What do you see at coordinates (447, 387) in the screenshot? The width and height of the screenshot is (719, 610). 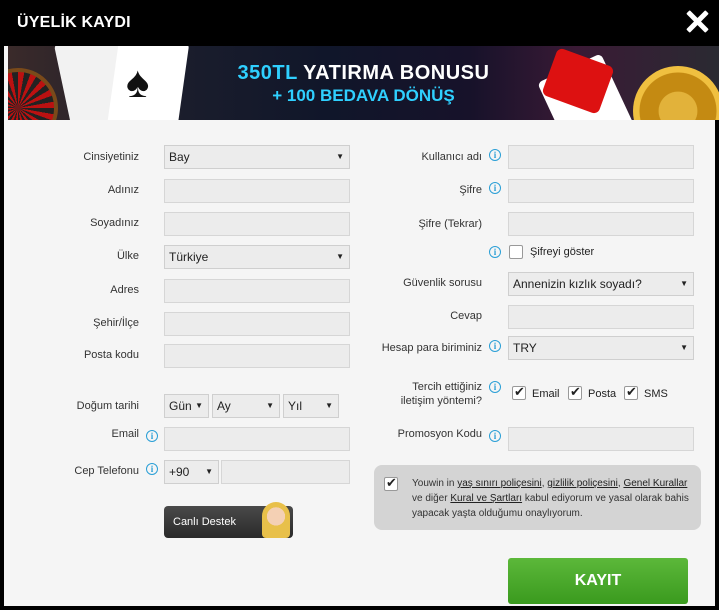 I see `contact-method-label-line1: Tercih ettiğiniz` at bounding box center [447, 387].